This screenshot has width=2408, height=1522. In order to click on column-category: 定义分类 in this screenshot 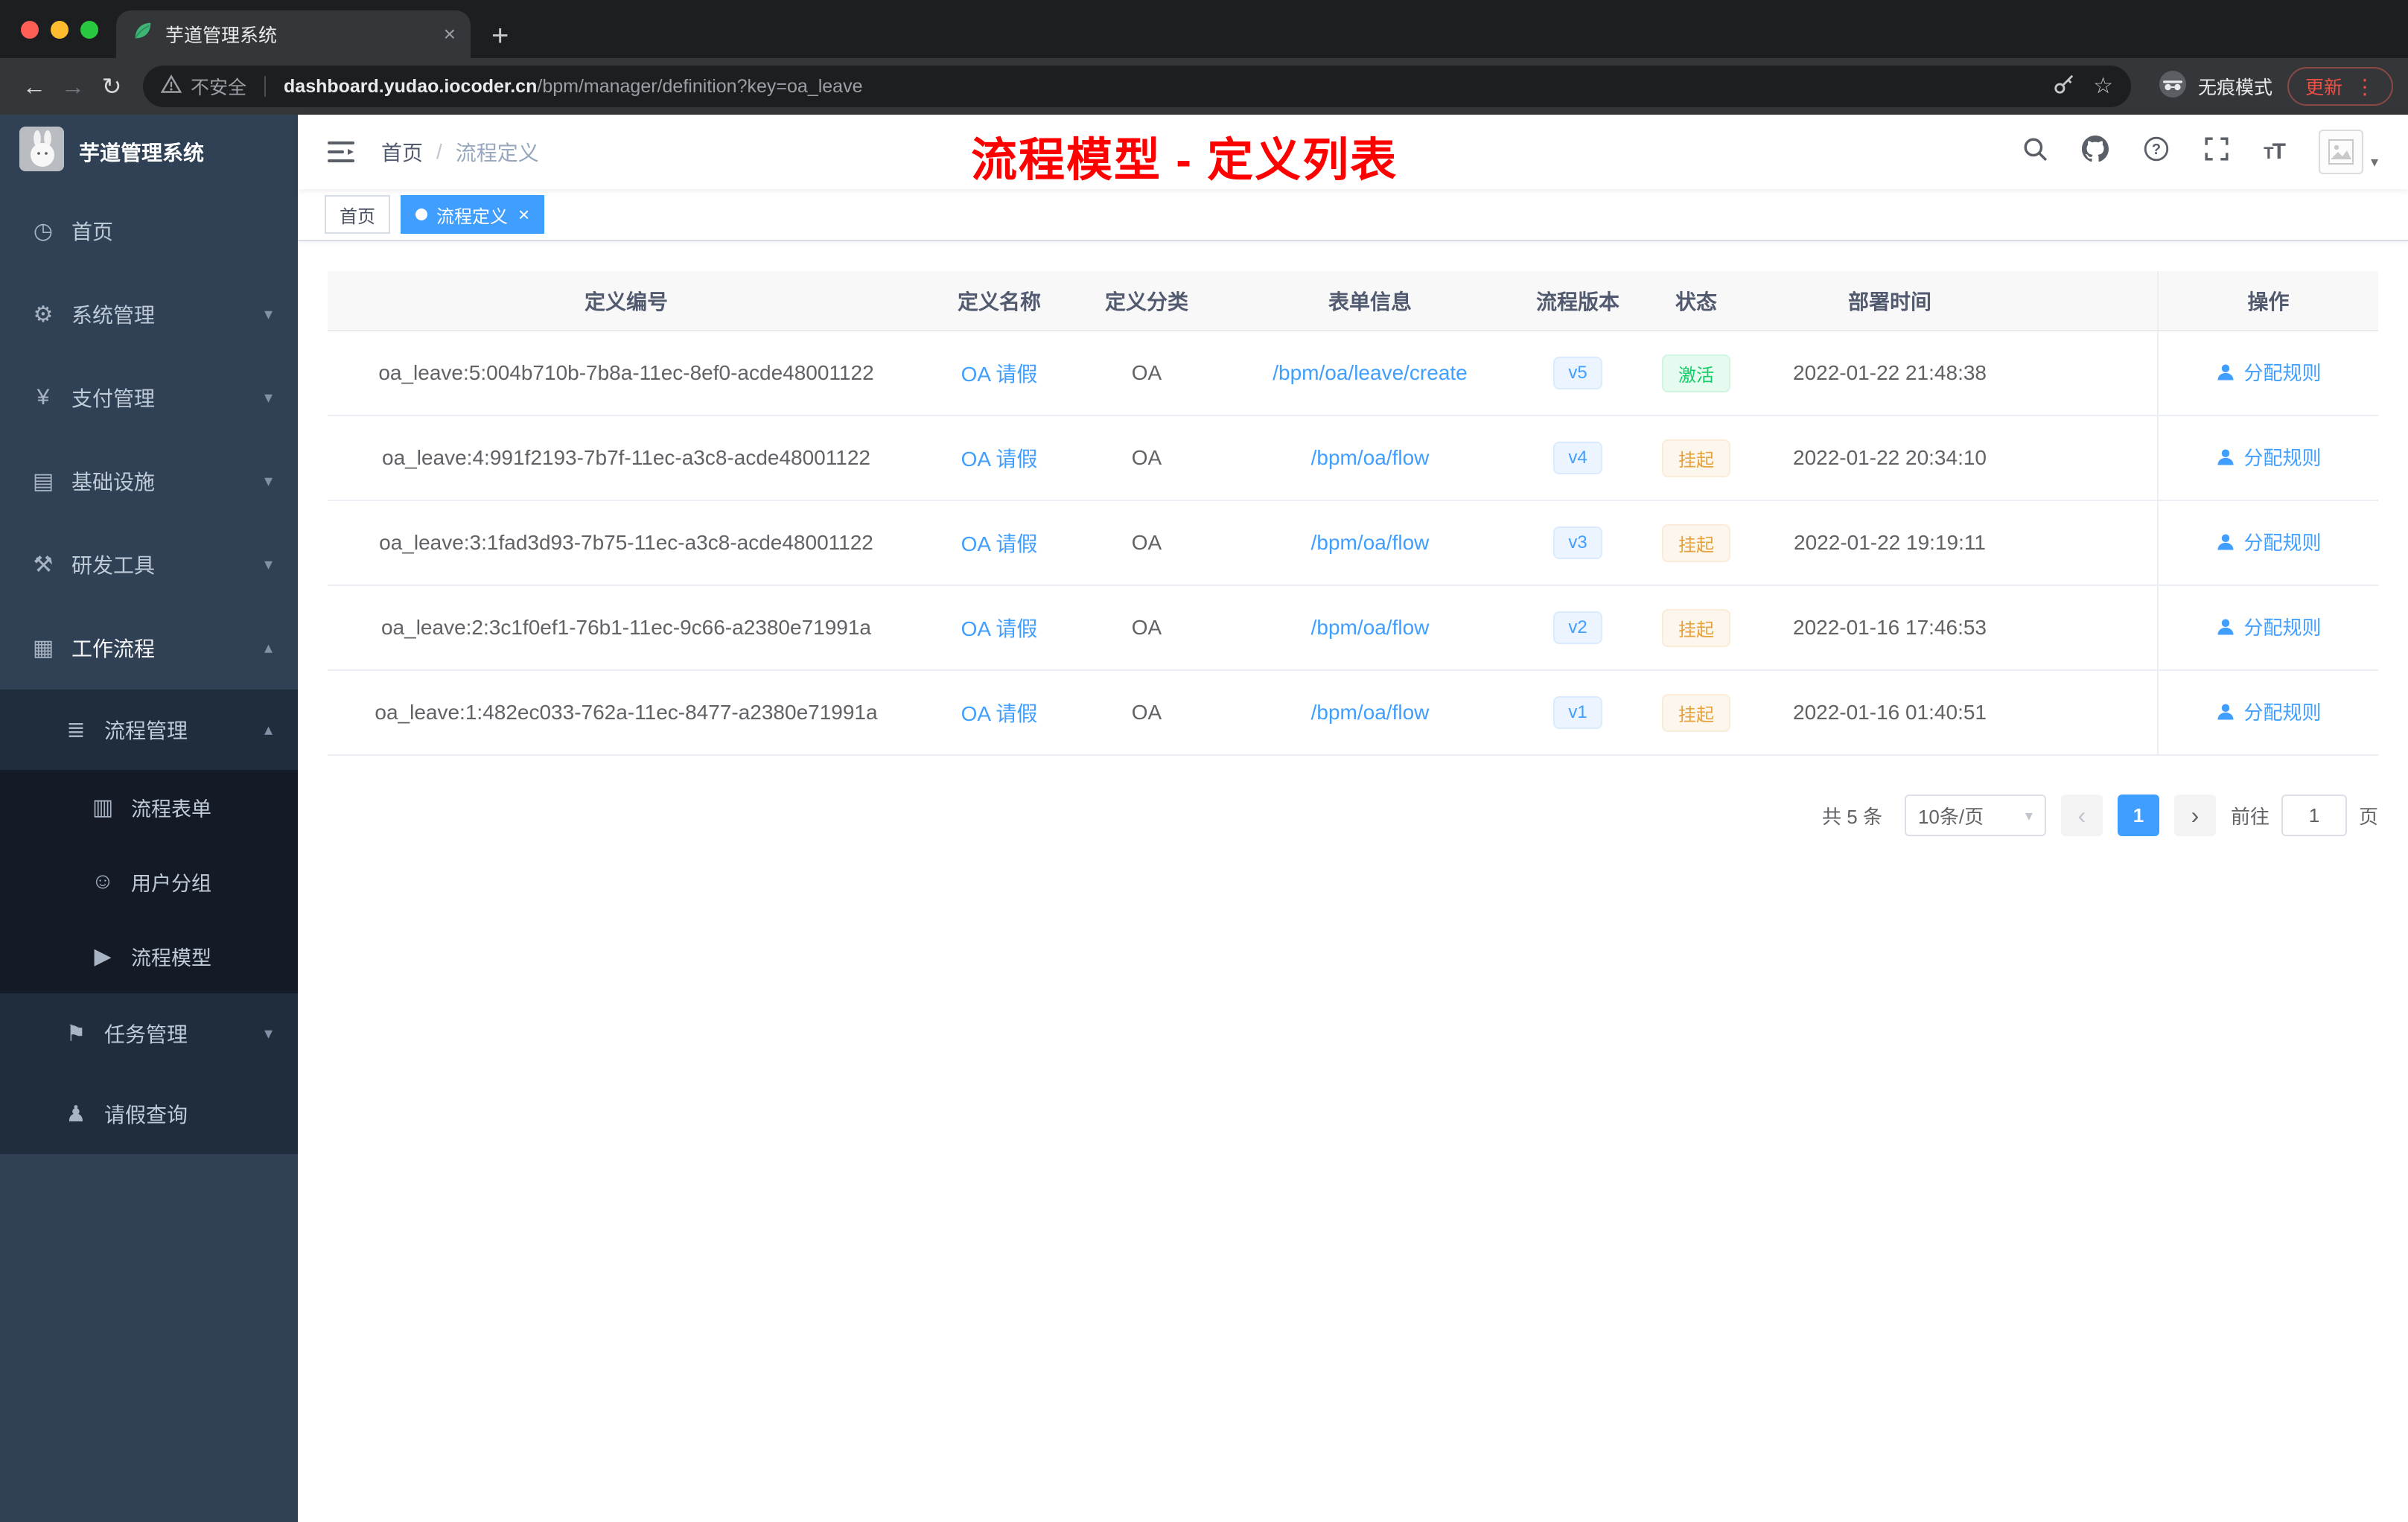, I will do `click(1147, 301)`.